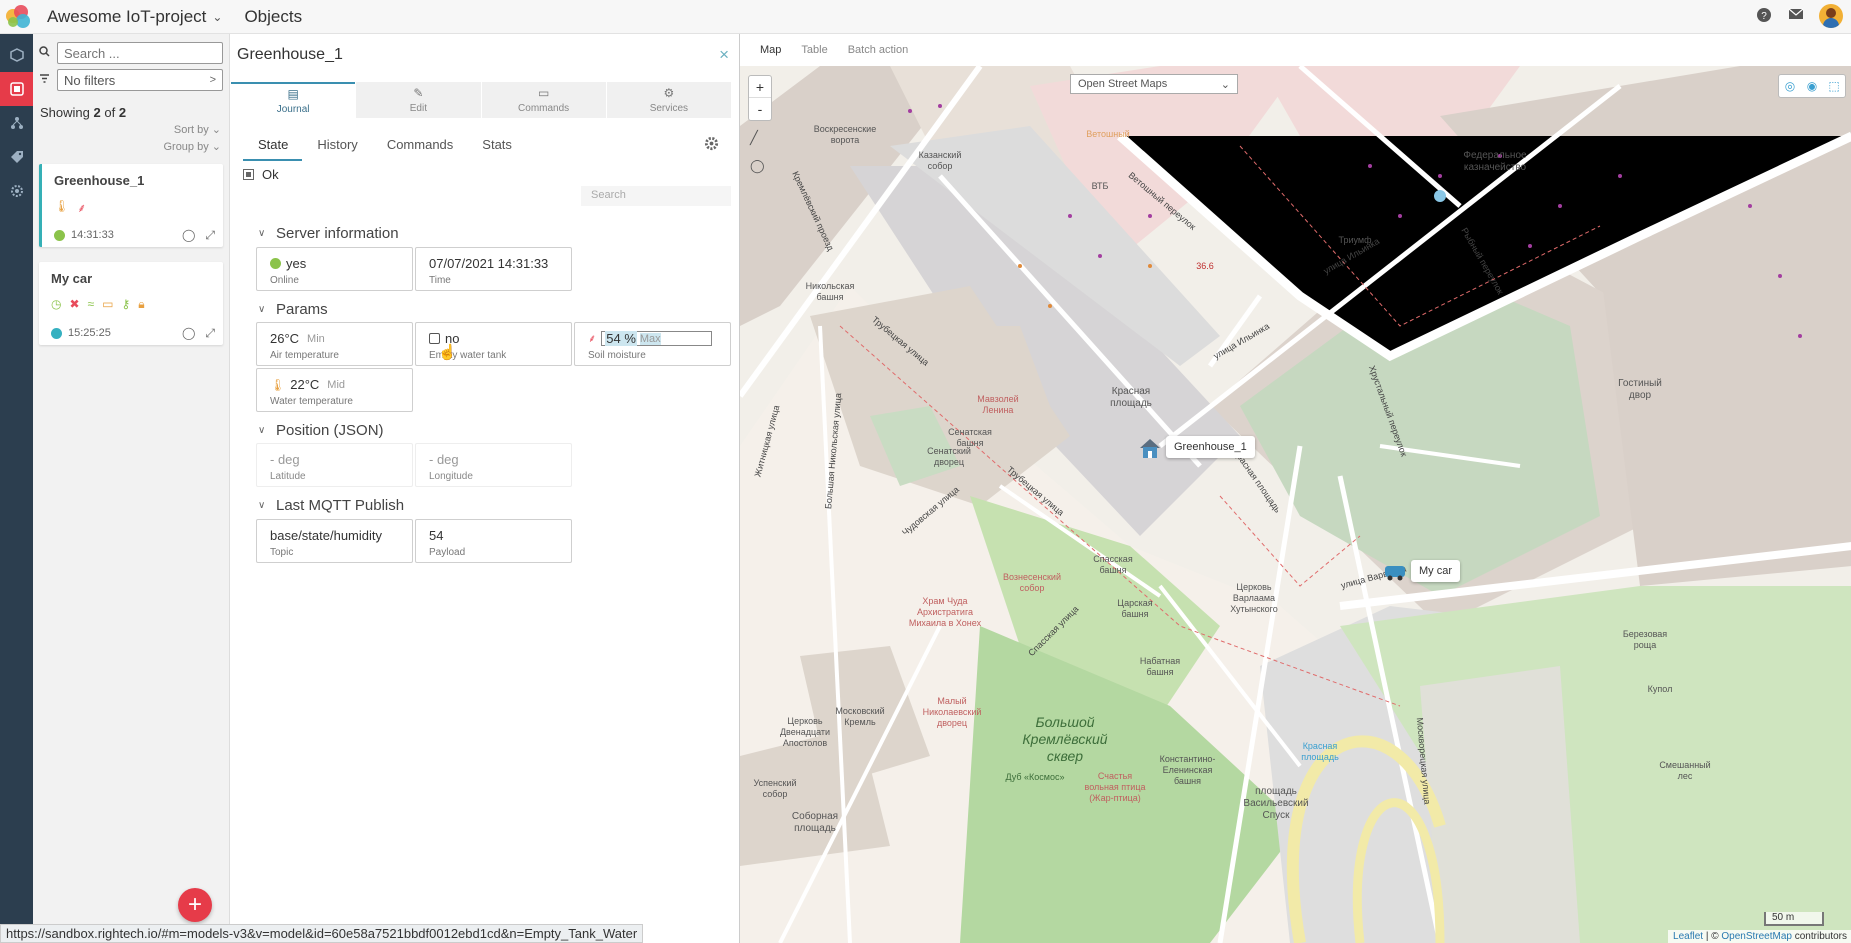 This screenshot has height=943, width=1851. I want to click on map-label-dub: Дуб «Космос», so click(1035, 777).